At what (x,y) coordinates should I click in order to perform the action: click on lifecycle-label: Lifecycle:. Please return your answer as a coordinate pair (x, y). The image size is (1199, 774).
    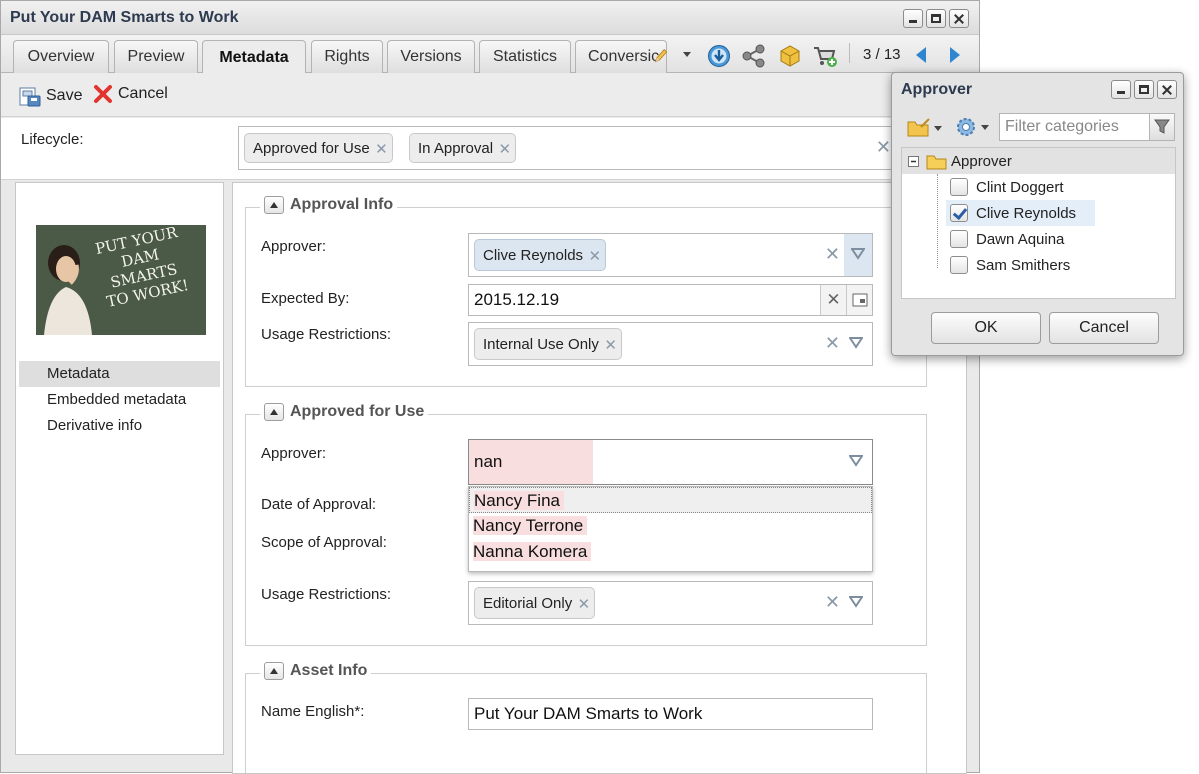
    Looking at the image, I should click on (52, 139).